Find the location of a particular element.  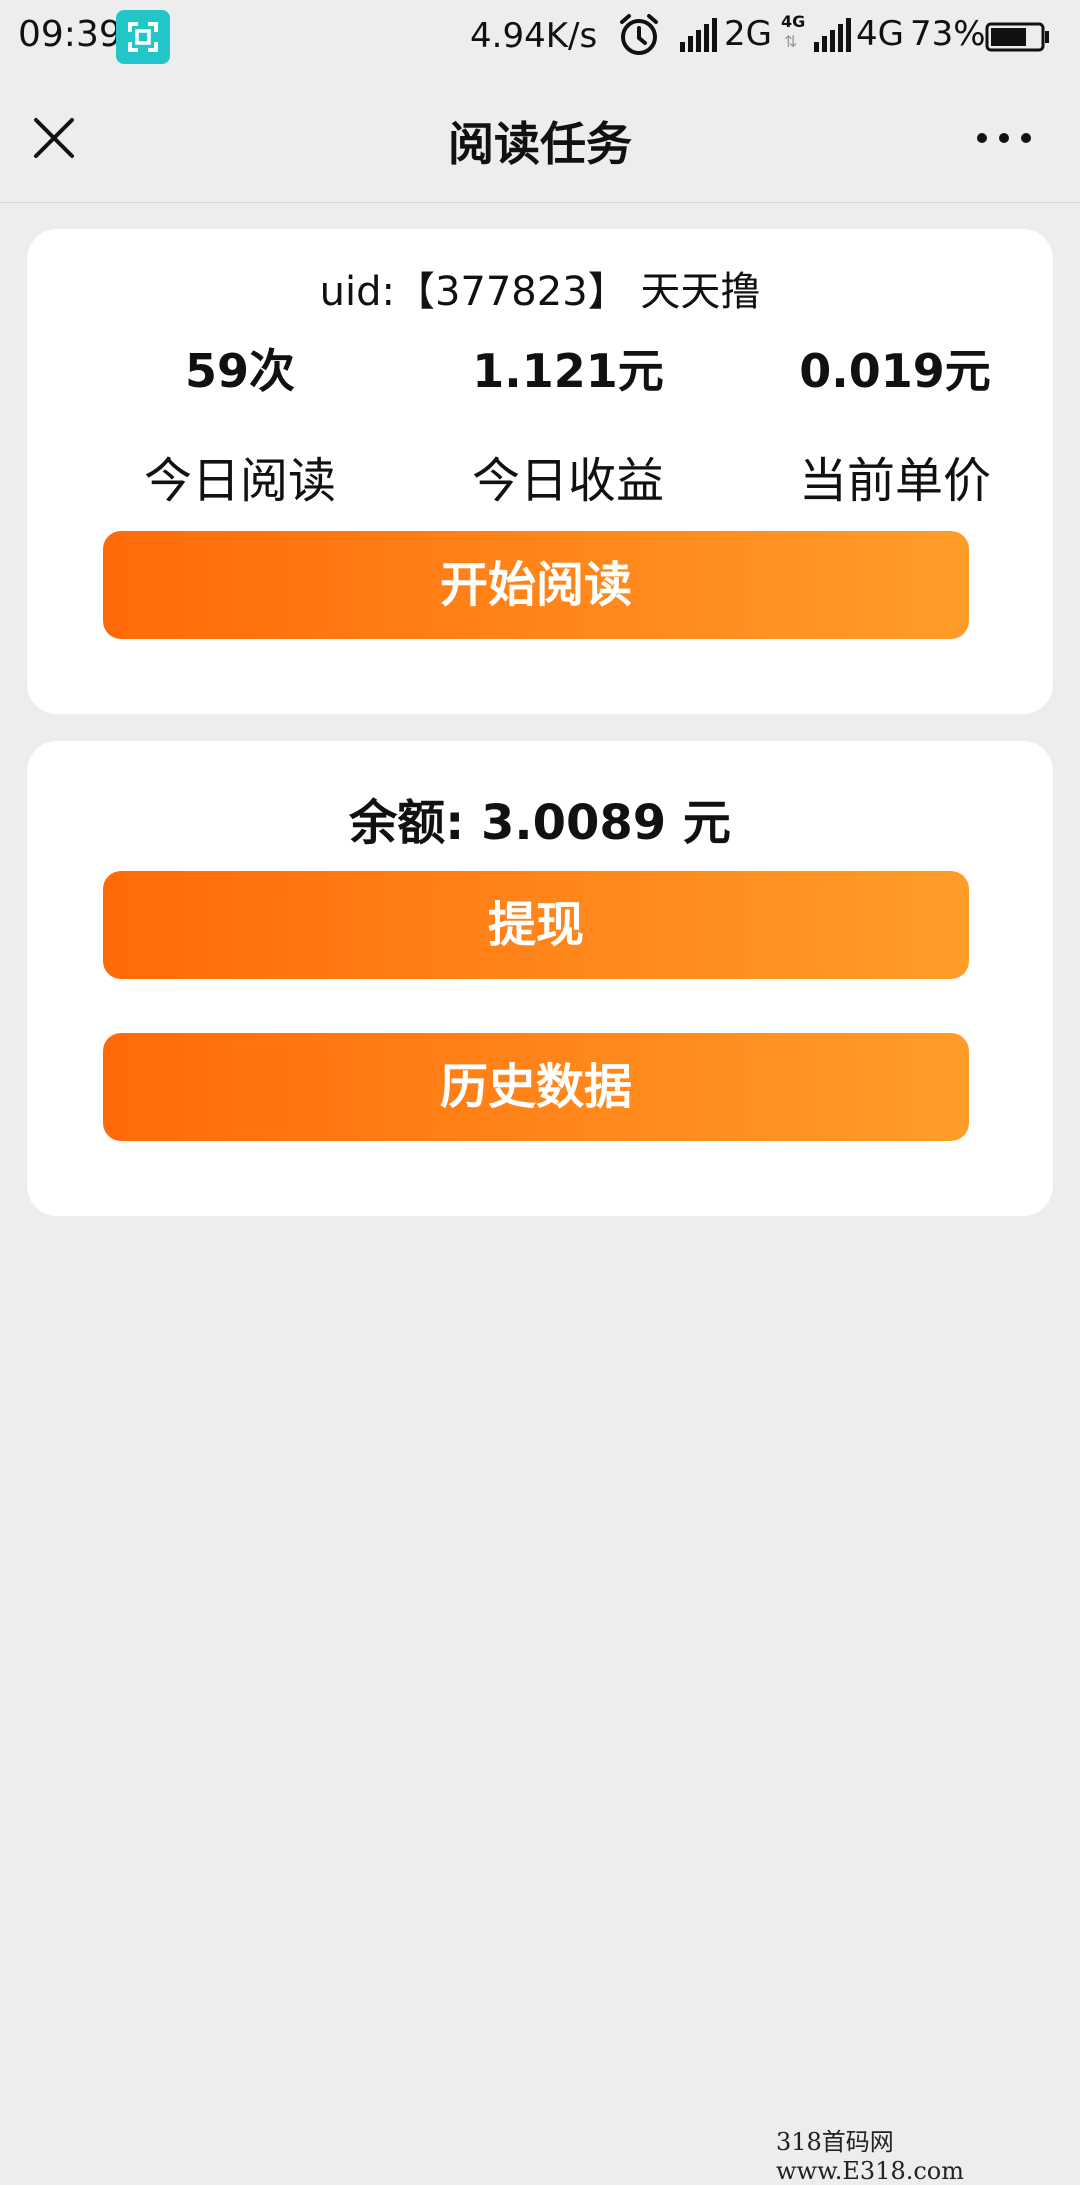

stat-label: 今日阅读 is located at coordinates (239, 481).